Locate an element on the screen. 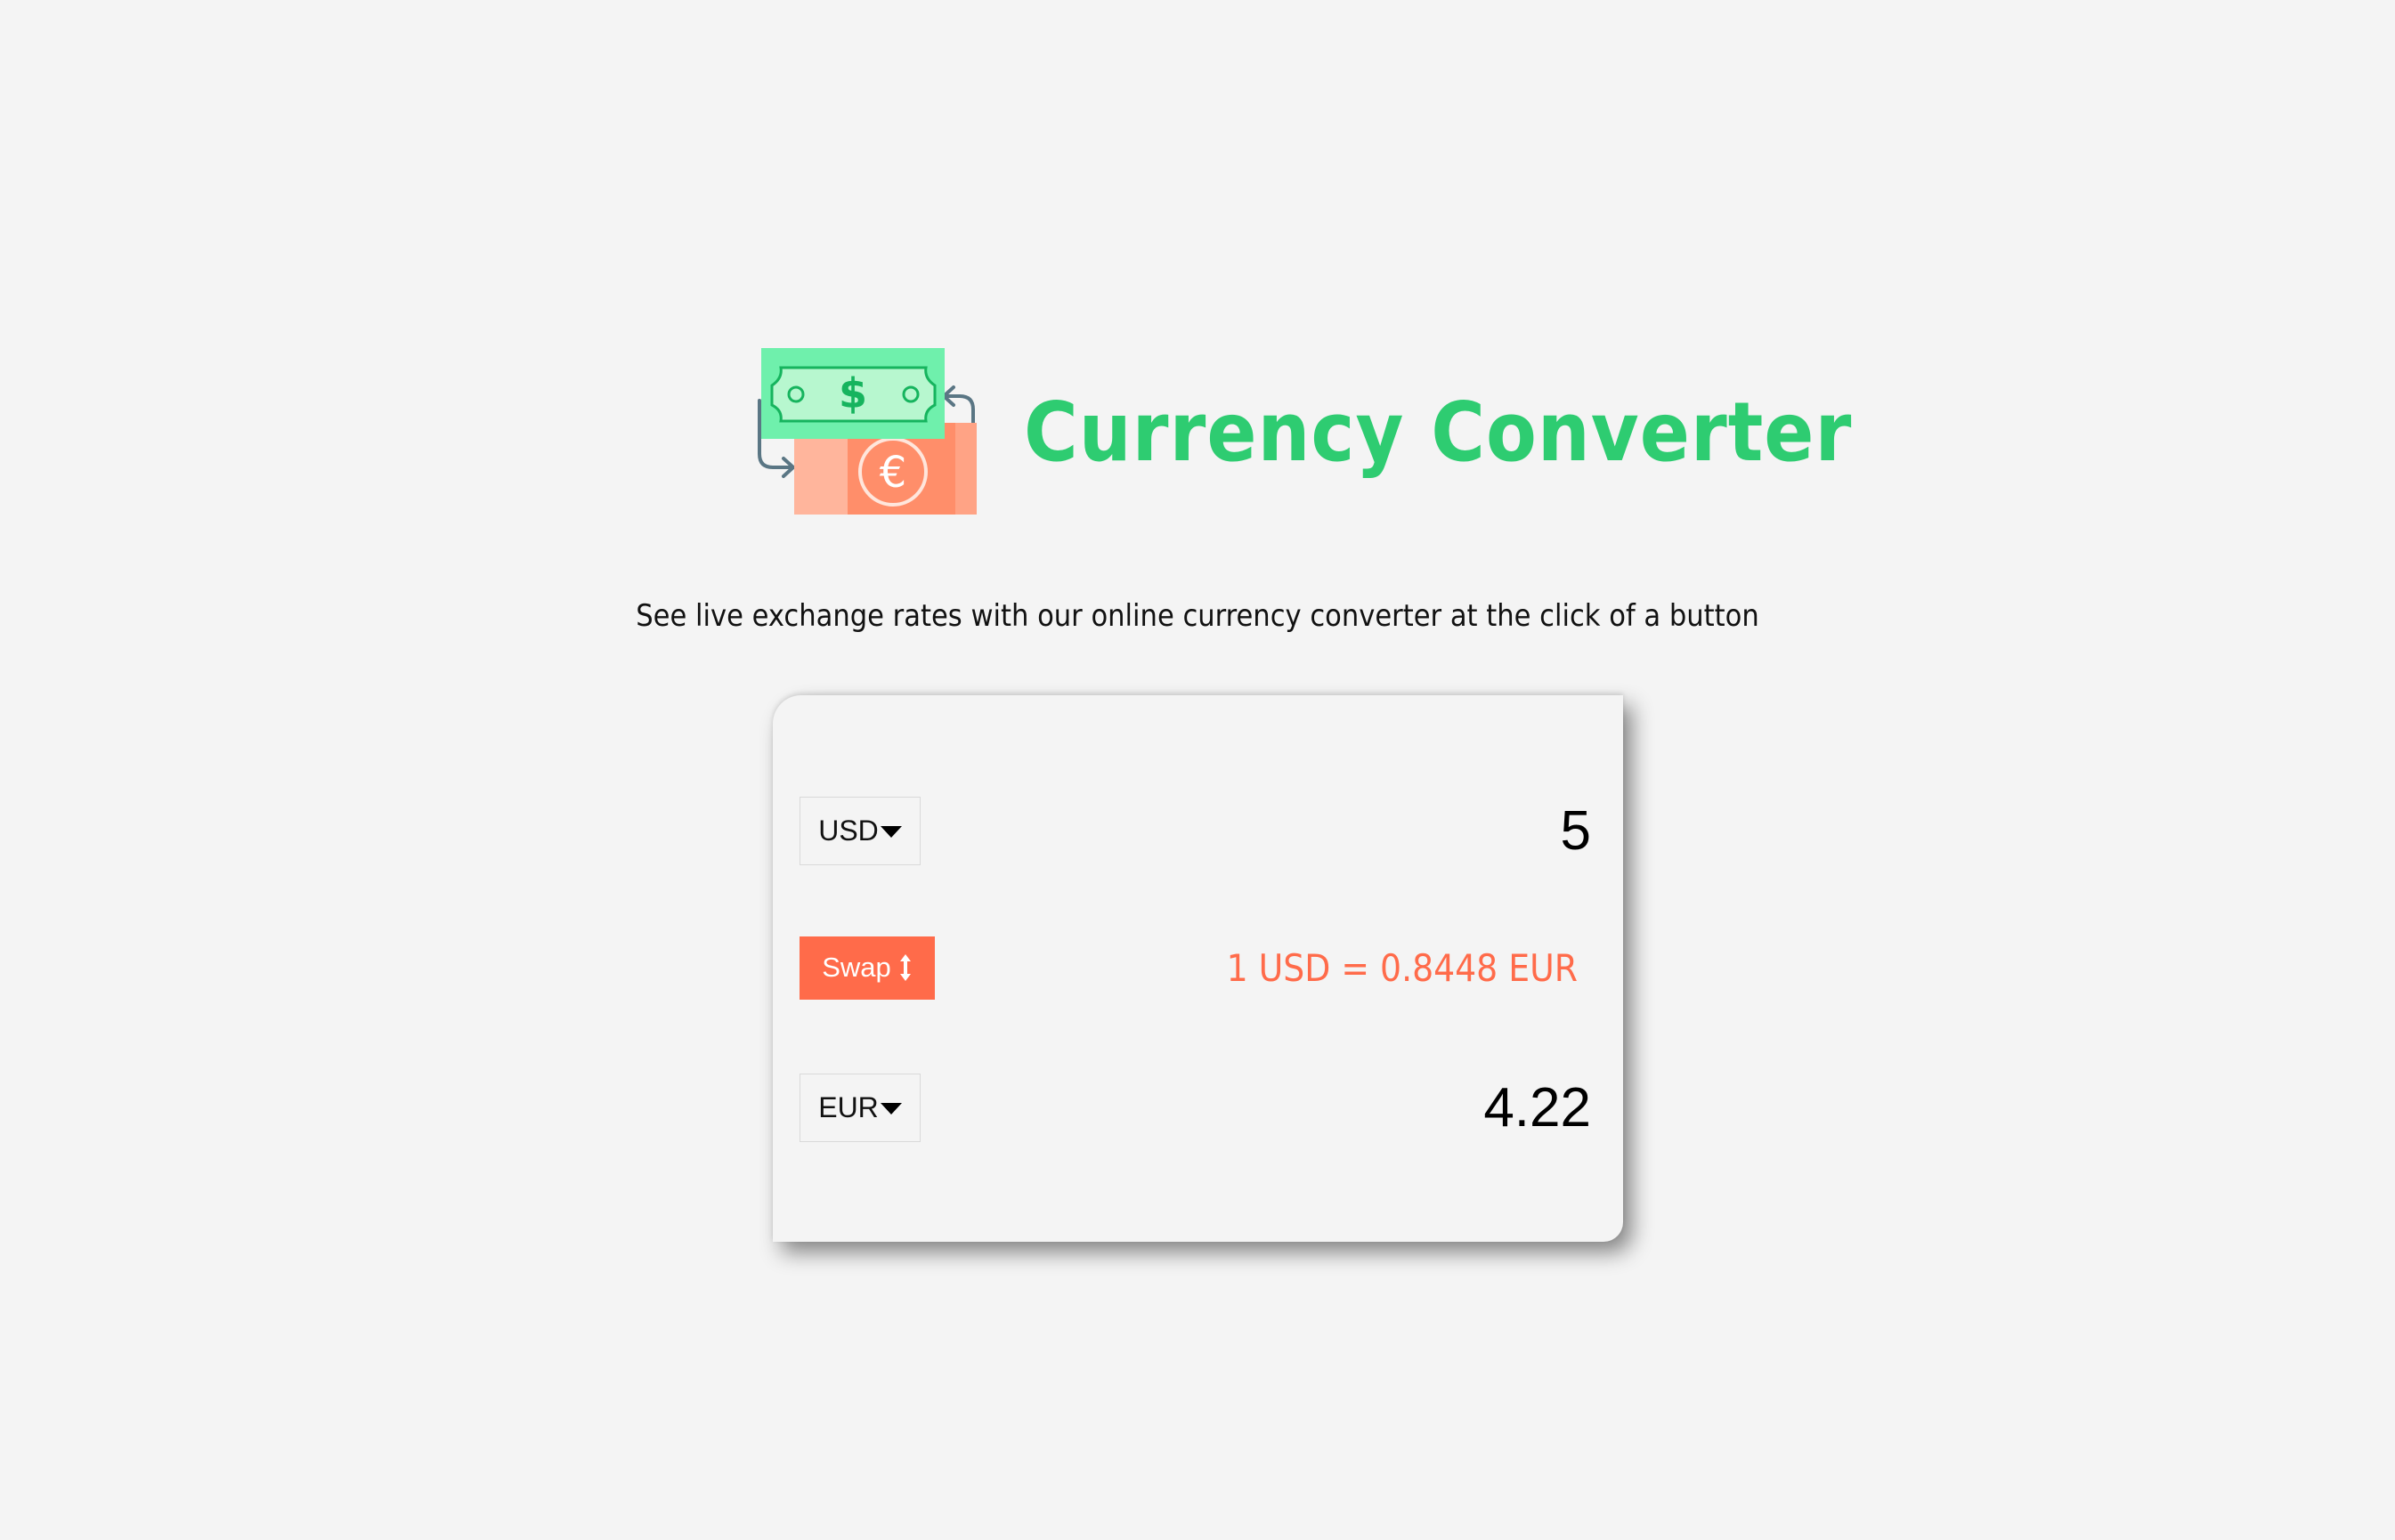 The height and width of the screenshot is (1540, 2395). swap-button-label: Swap is located at coordinates (856, 967).